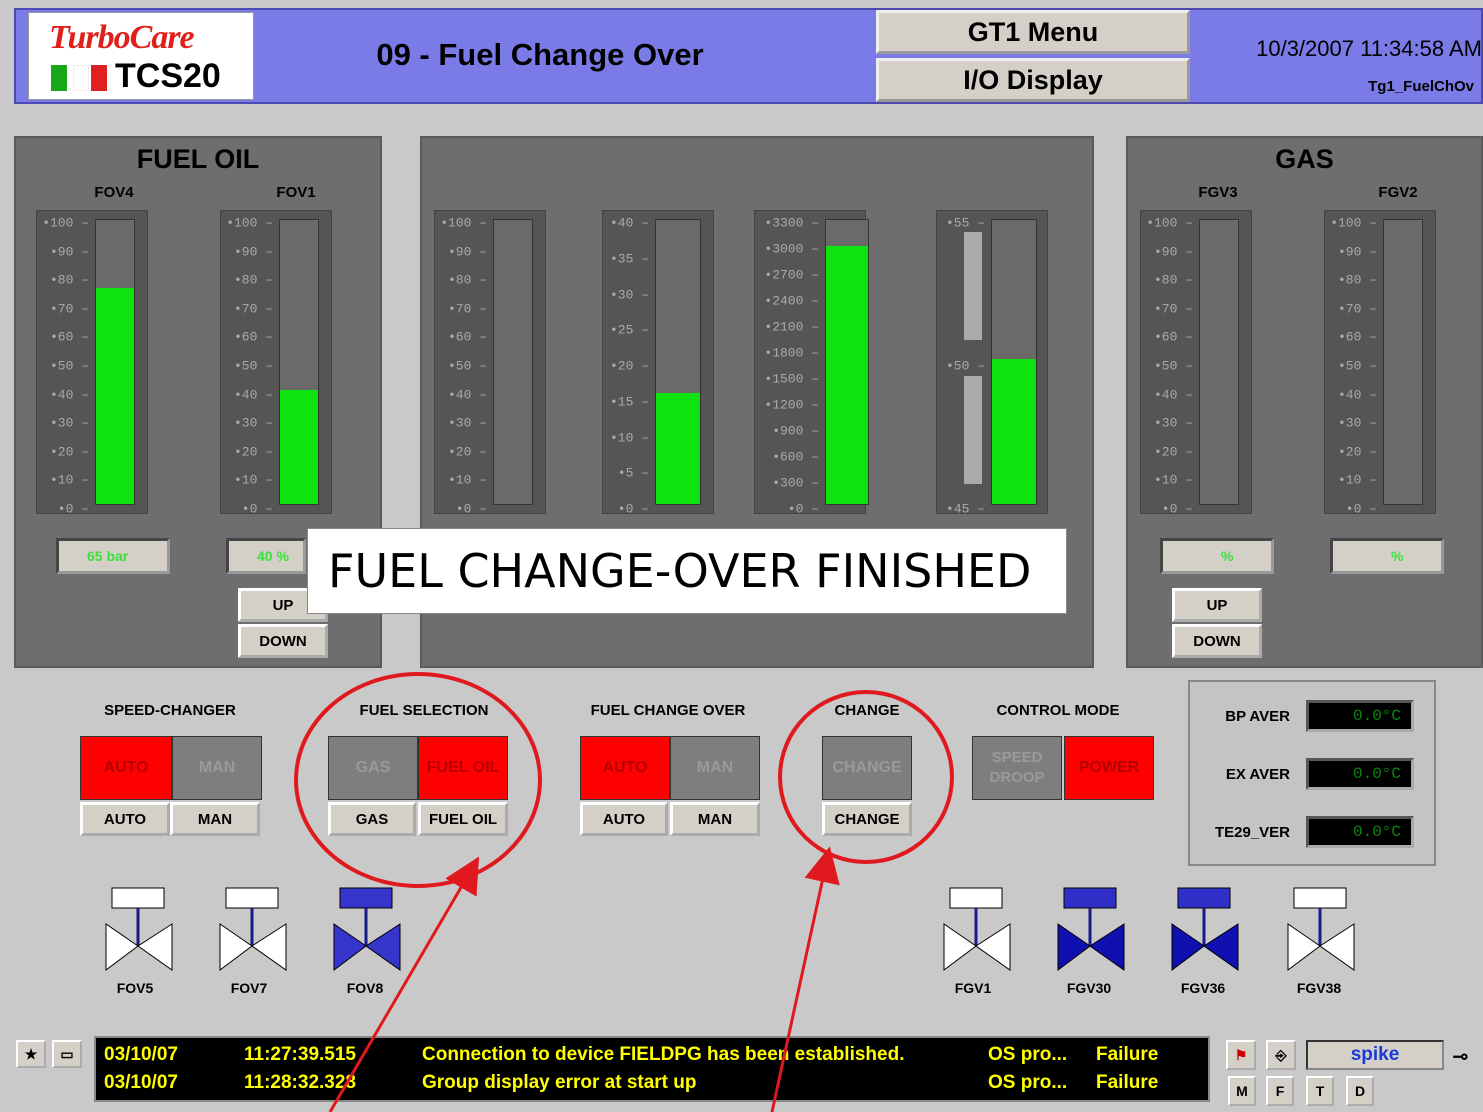  Describe the element at coordinates (805, 979) in the screenshot. I see `annotation-arrow-change` at that location.